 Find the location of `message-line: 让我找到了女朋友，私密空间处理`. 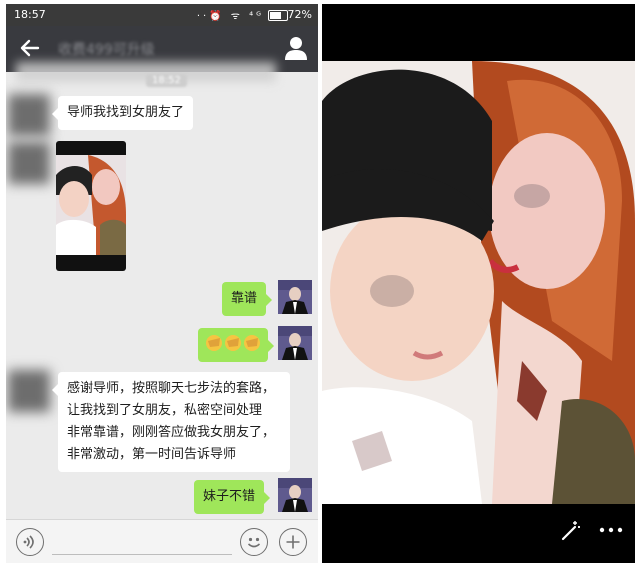

message-line: 让我找到了女朋友，私密空间处理 is located at coordinates (165, 410).